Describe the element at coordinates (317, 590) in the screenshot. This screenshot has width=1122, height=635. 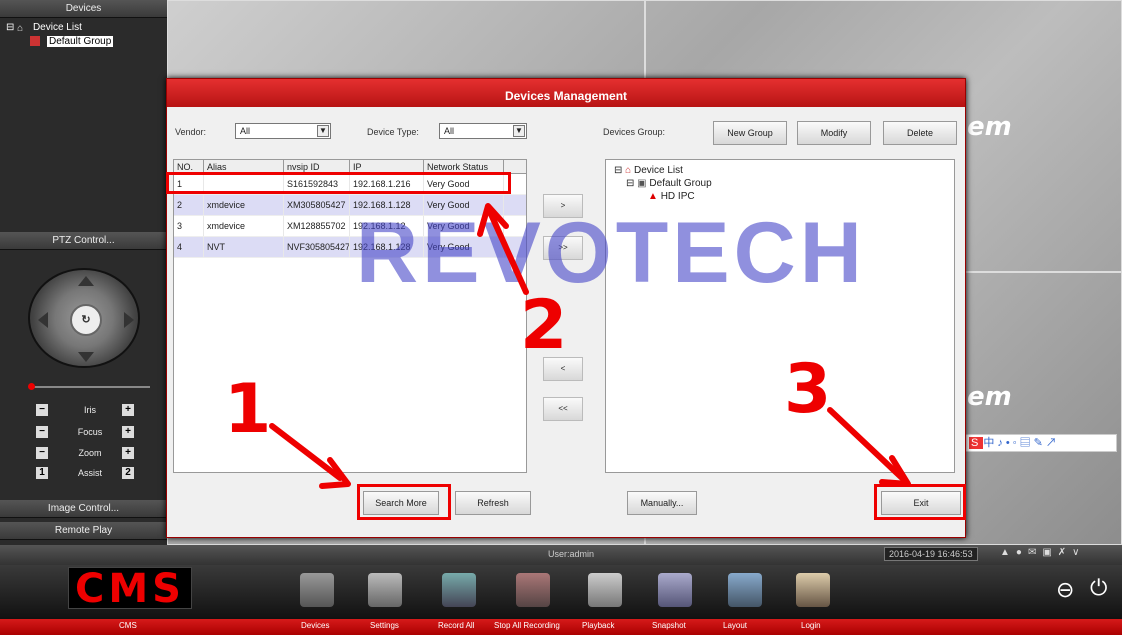
I see `devices-icon` at that location.